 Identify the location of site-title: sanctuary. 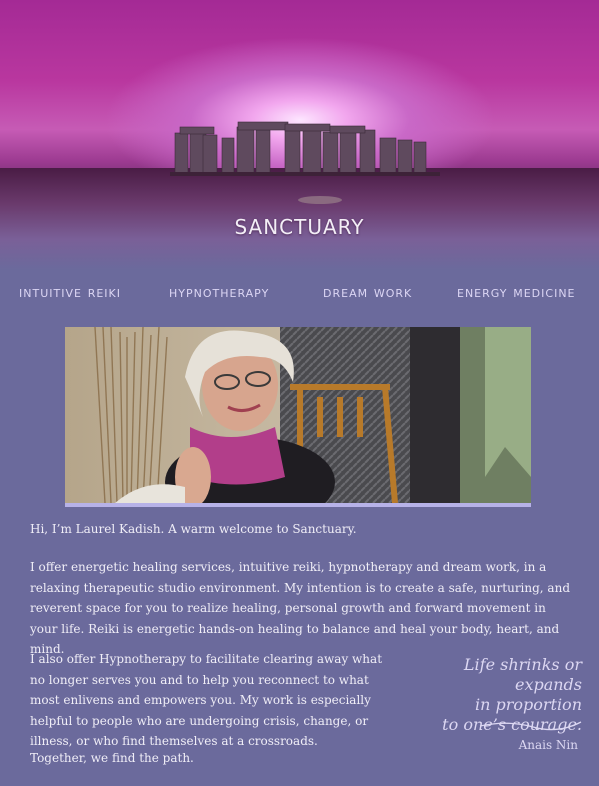
(299, 224).